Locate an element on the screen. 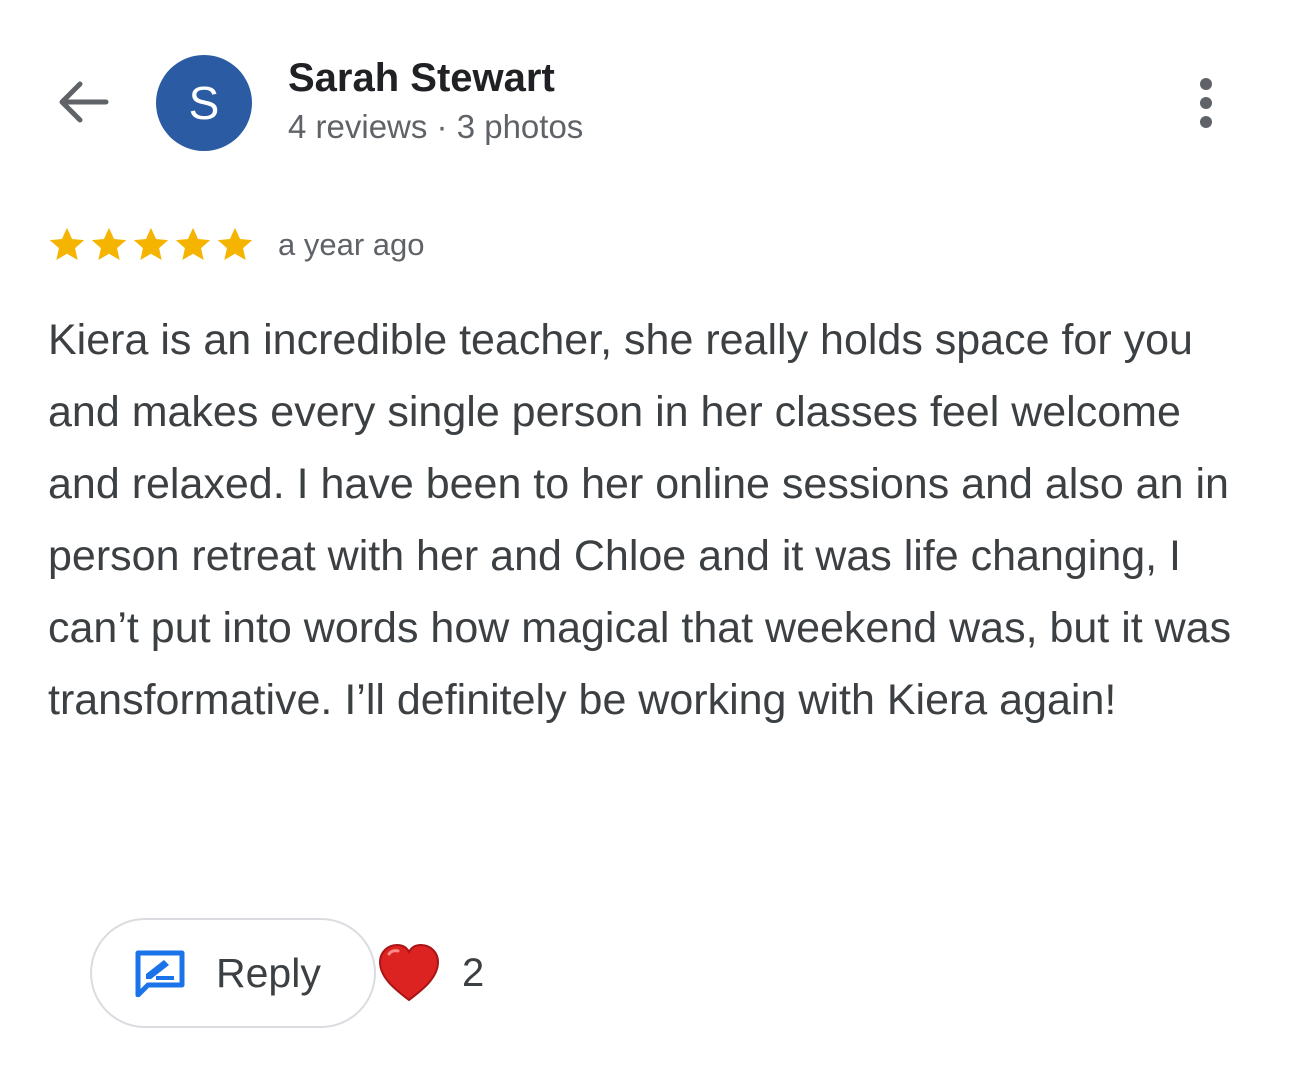  rating-row: a year ago is located at coordinates (235, 245).